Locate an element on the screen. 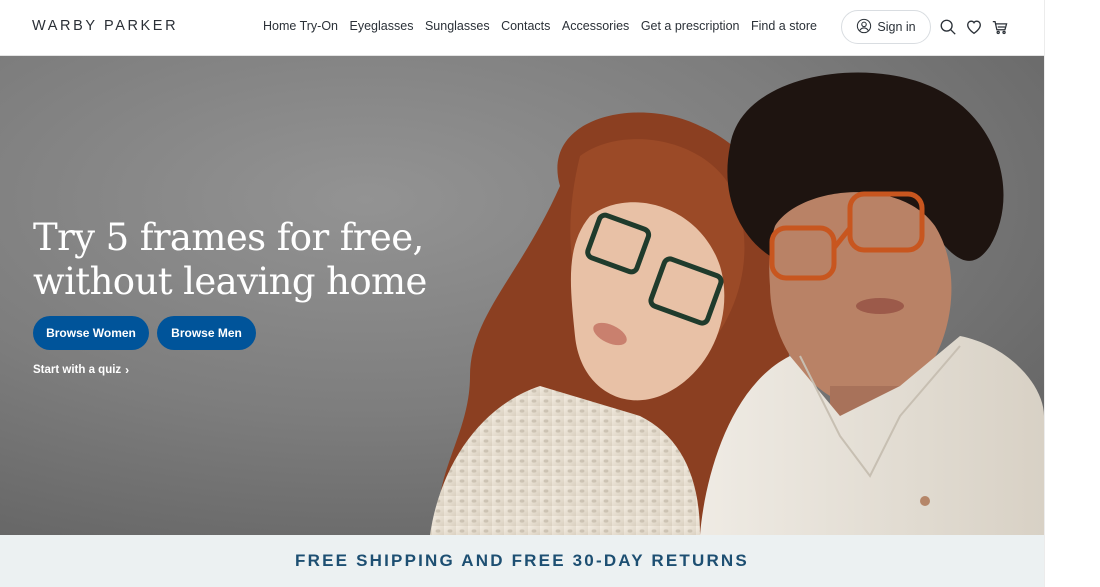 Image resolution: width=1100 pixels, height=587 pixels. start-quiz-link: Start with a quiz › is located at coordinates (81, 370).